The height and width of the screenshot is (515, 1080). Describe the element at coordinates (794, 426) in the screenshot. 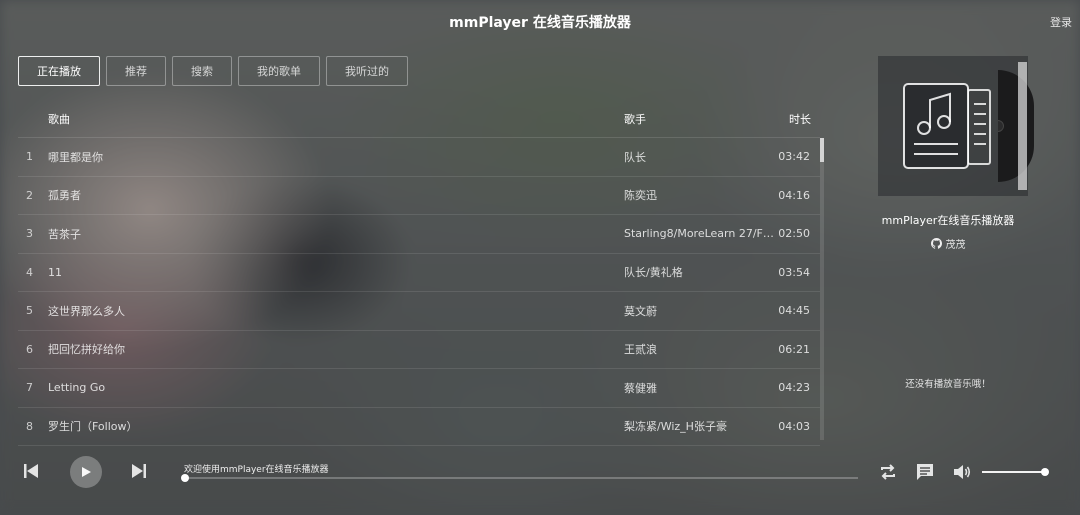

I see `song-duration: 04:03` at that location.